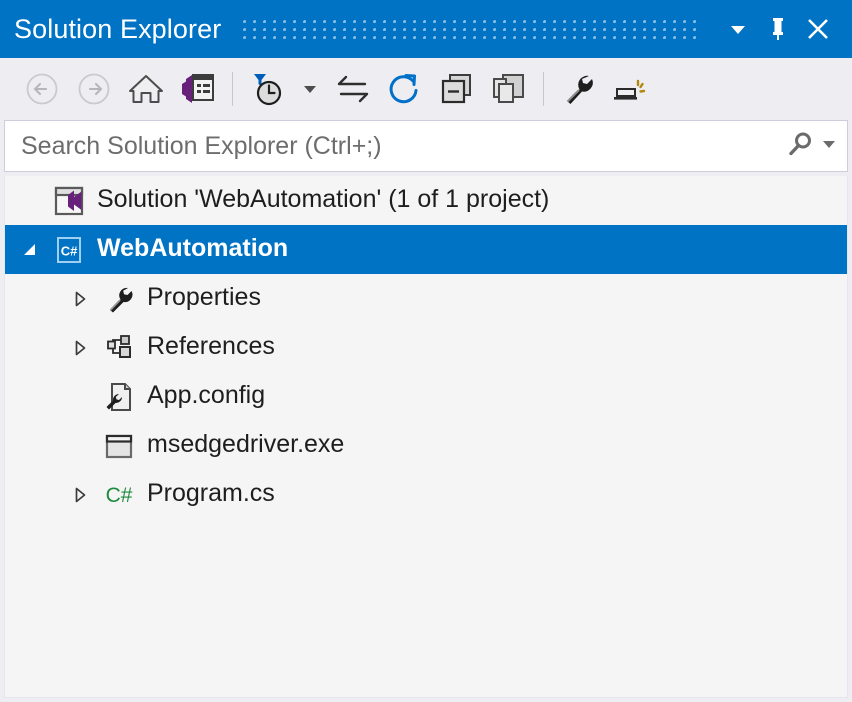  I want to click on tree-row-properties: Properties, so click(426, 298).